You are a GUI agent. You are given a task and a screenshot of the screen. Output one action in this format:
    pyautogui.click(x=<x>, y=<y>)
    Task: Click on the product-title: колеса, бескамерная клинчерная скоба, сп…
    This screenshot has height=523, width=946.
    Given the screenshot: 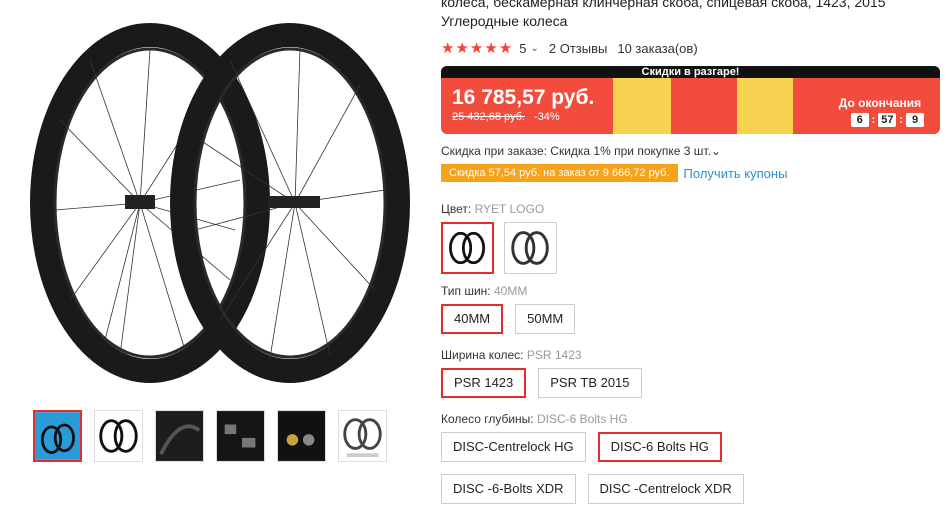 What is the action you would take?
    pyautogui.click(x=663, y=14)
    